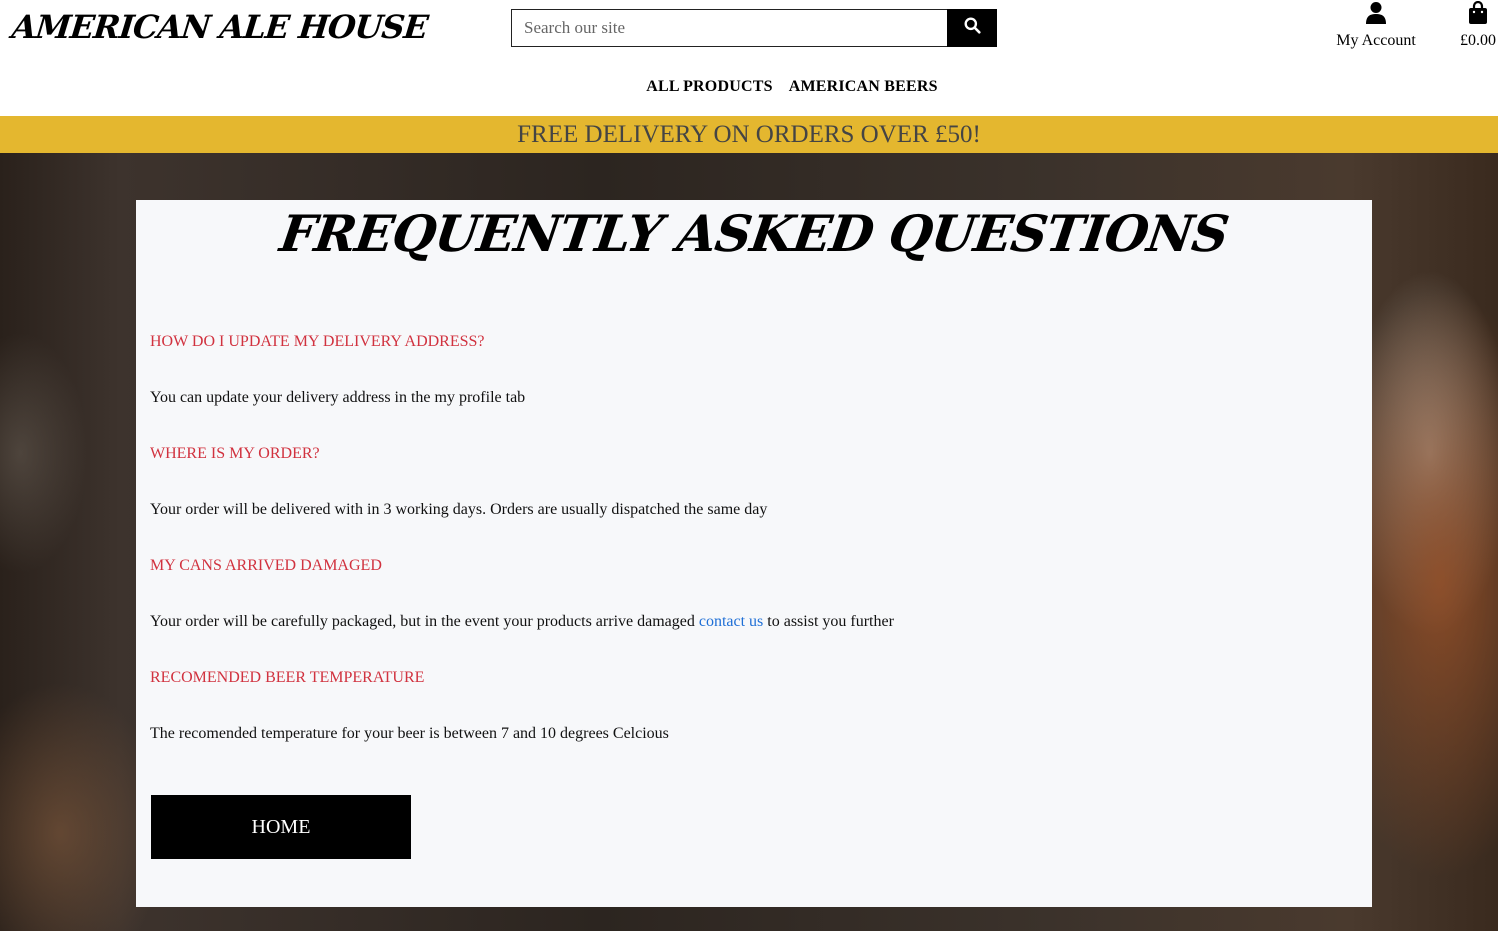  Describe the element at coordinates (219, 27) in the screenshot. I see `site-logo: AMERICAN ALE HOUSE` at that location.